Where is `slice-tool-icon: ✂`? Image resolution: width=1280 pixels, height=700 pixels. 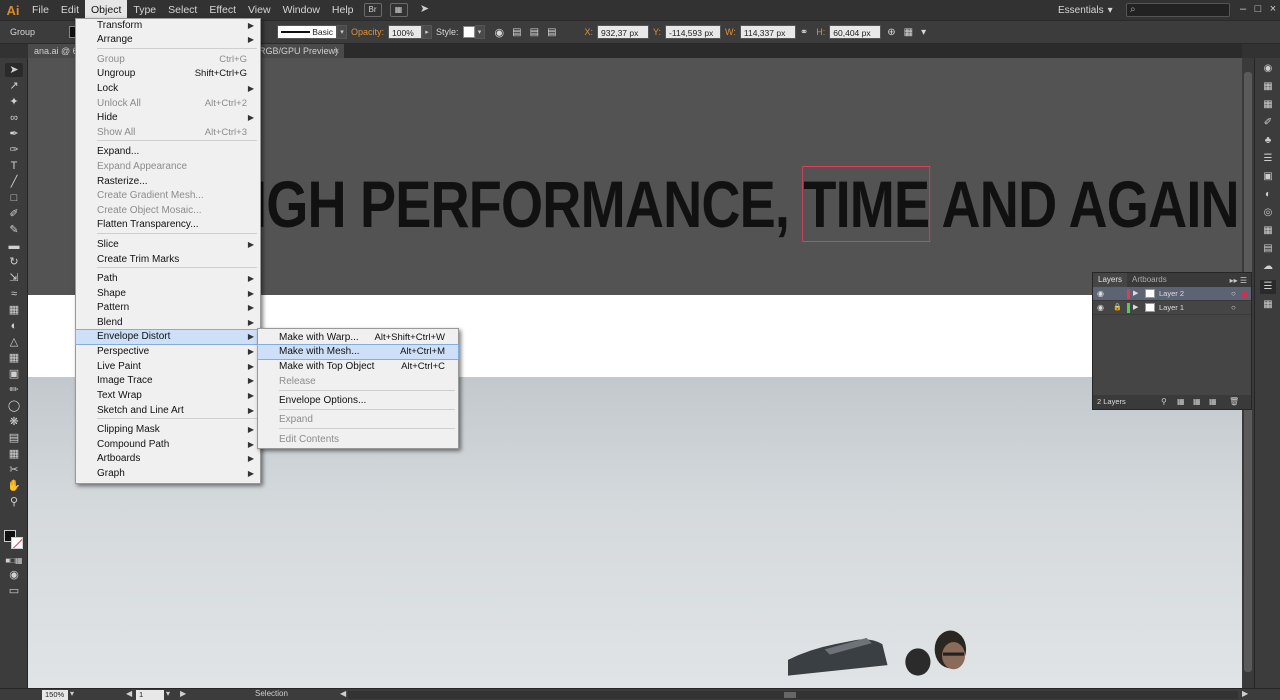 slice-tool-icon: ✂ is located at coordinates (14, 470).